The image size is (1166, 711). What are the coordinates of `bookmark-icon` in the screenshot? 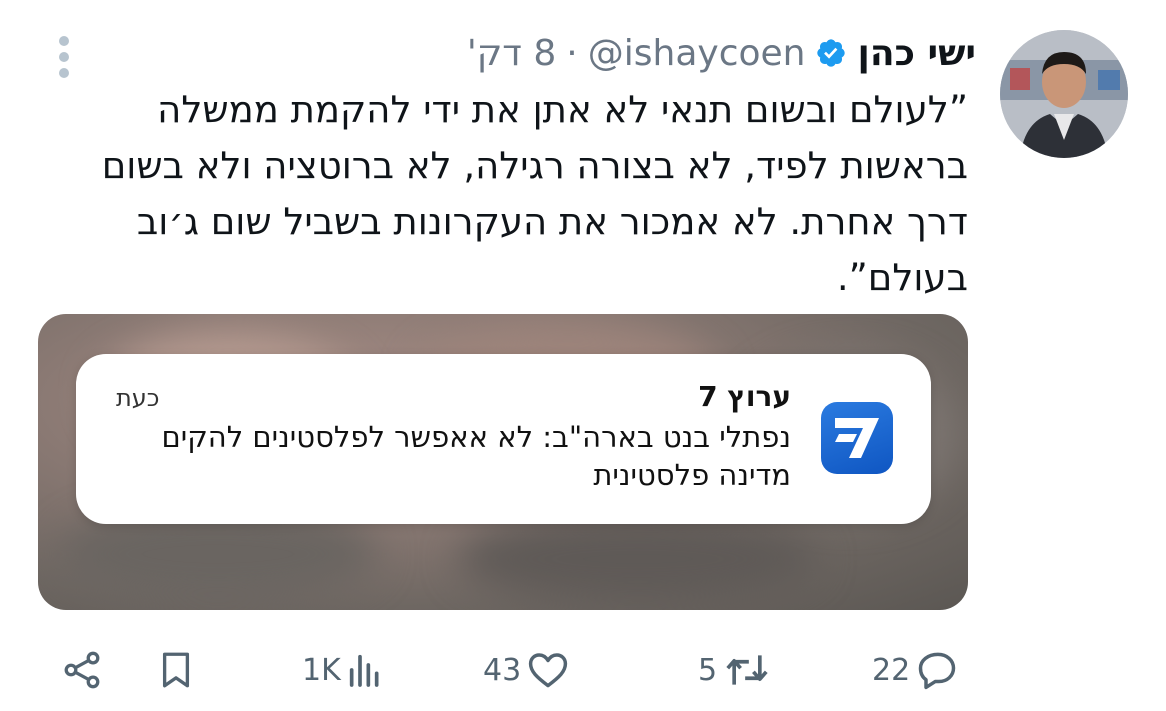 It's located at (176, 670).